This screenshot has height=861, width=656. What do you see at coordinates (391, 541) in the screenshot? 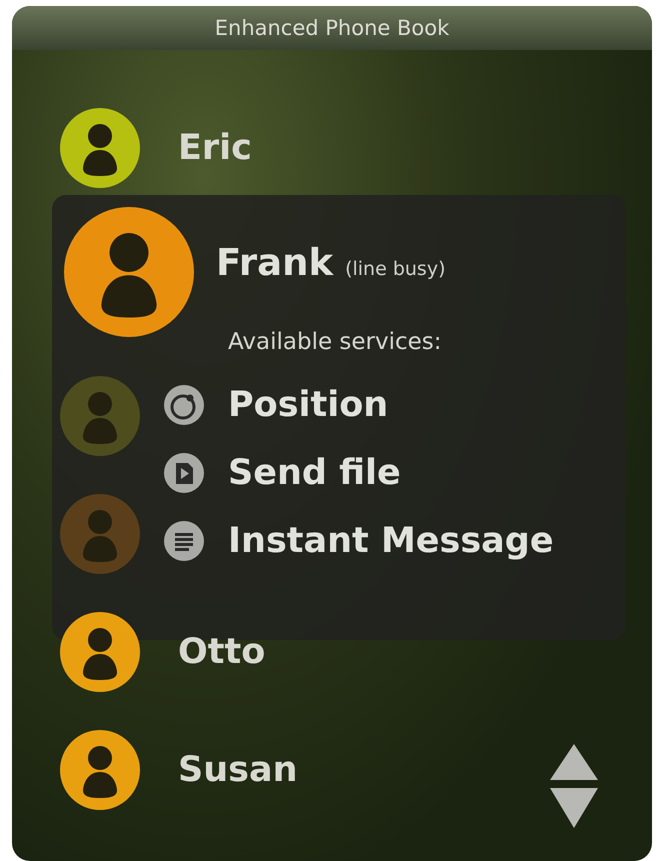
I see `service-link: Instant Message` at bounding box center [391, 541].